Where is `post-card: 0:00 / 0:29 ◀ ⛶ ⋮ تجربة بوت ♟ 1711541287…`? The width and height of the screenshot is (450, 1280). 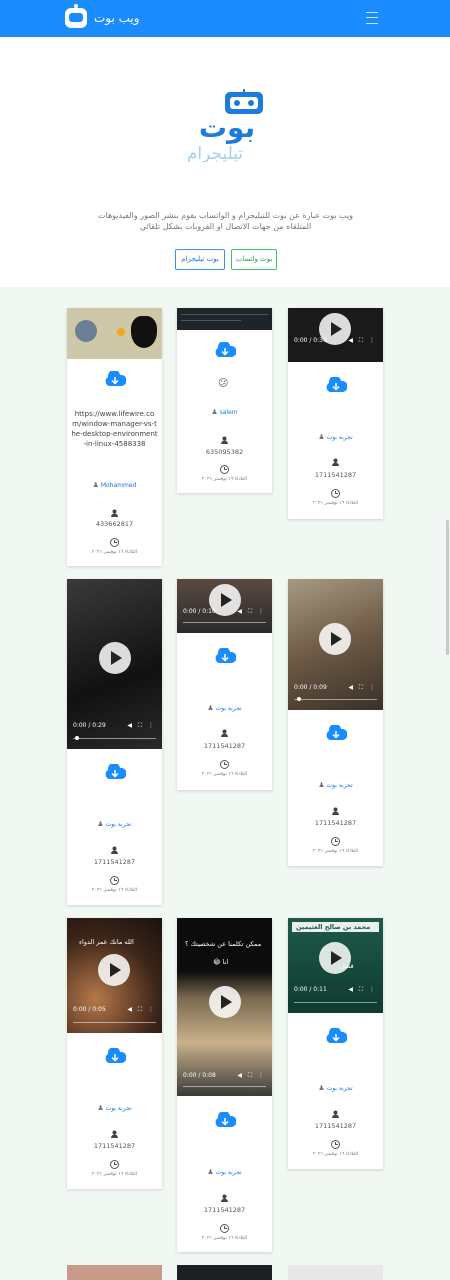 post-card: 0:00 / 0:29 ◀ ⛶ ⋮ تجربة بوت ♟ 1711541287… is located at coordinates (114, 742).